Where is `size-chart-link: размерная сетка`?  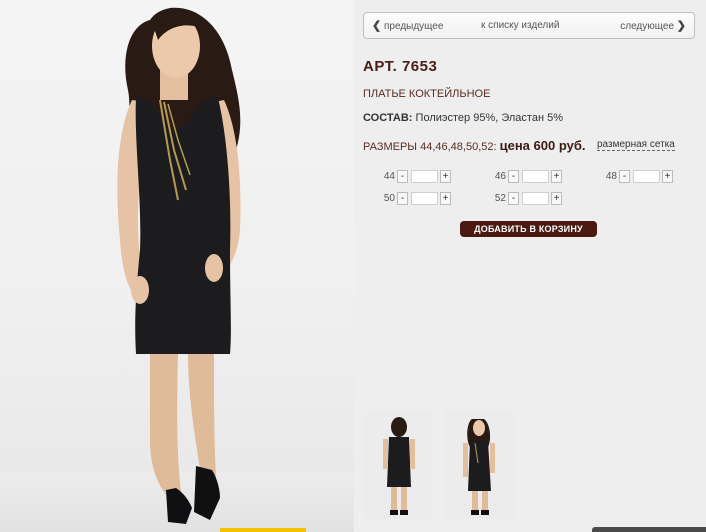
size-chart-link: размерная сетка is located at coordinates (636, 145).